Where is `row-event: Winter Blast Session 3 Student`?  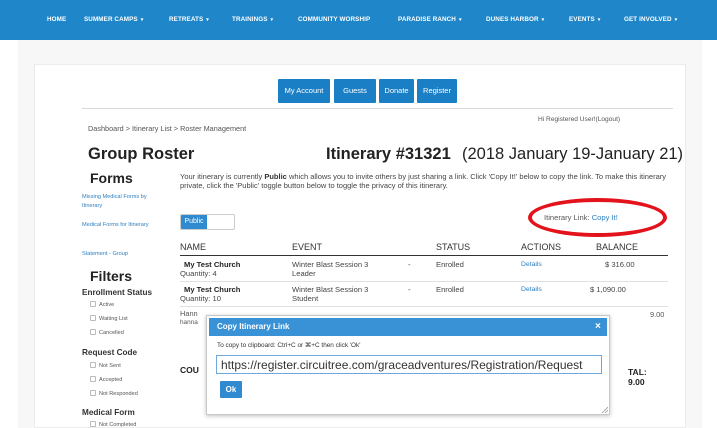 row-event: Winter Blast Session 3 Student is located at coordinates (330, 294).